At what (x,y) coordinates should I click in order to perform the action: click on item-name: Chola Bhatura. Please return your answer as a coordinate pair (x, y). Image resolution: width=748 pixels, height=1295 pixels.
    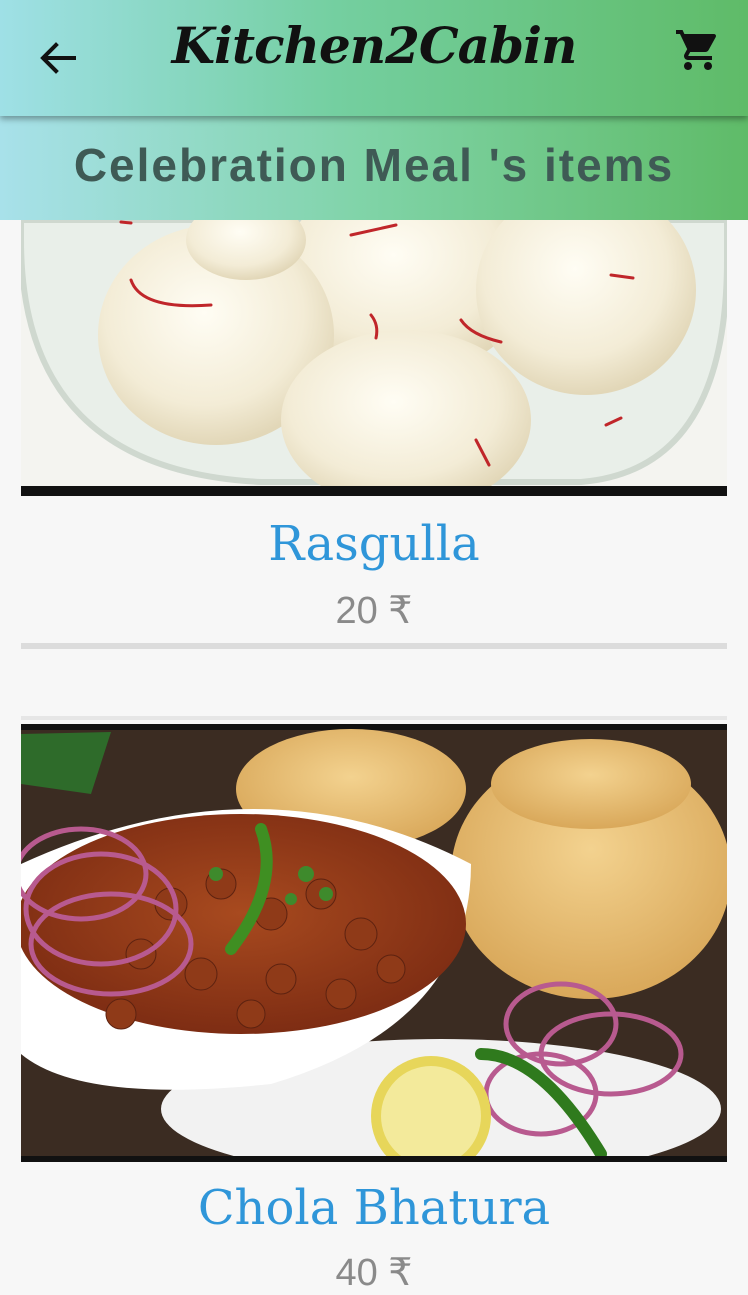
    Looking at the image, I should click on (374, 1208).